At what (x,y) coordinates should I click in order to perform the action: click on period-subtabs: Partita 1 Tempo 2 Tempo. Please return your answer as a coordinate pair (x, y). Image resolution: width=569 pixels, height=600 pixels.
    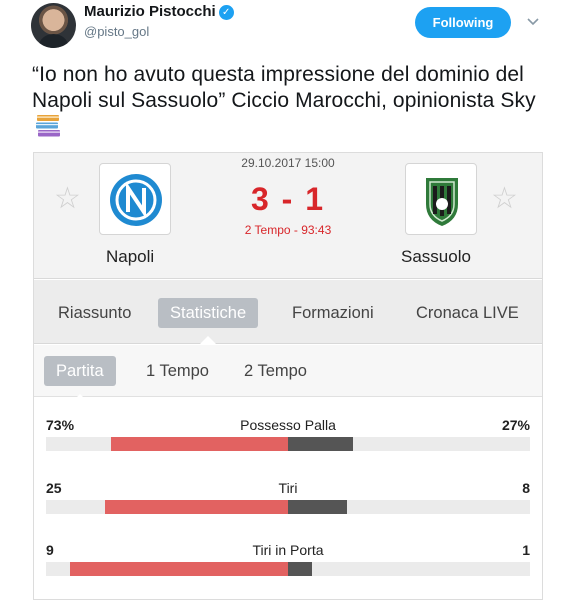
    Looking at the image, I should click on (288, 373).